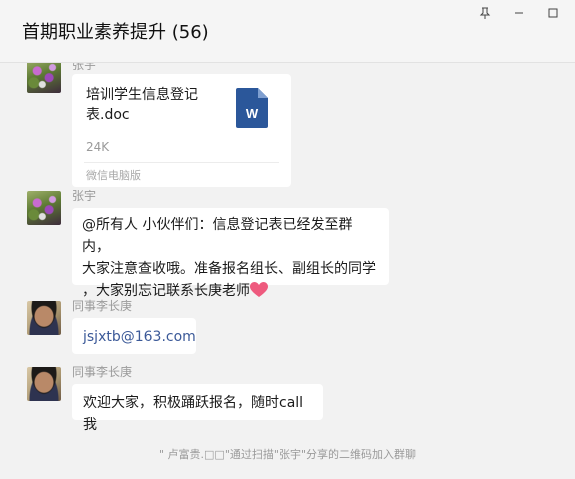 The height and width of the screenshot is (479, 575). What do you see at coordinates (142, 105) in the screenshot?
I see `file-name: 培训学生信息登记表.doc` at bounding box center [142, 105].